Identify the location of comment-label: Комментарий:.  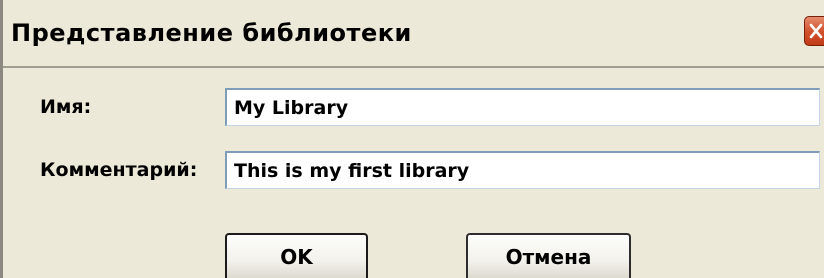
(119, 170).